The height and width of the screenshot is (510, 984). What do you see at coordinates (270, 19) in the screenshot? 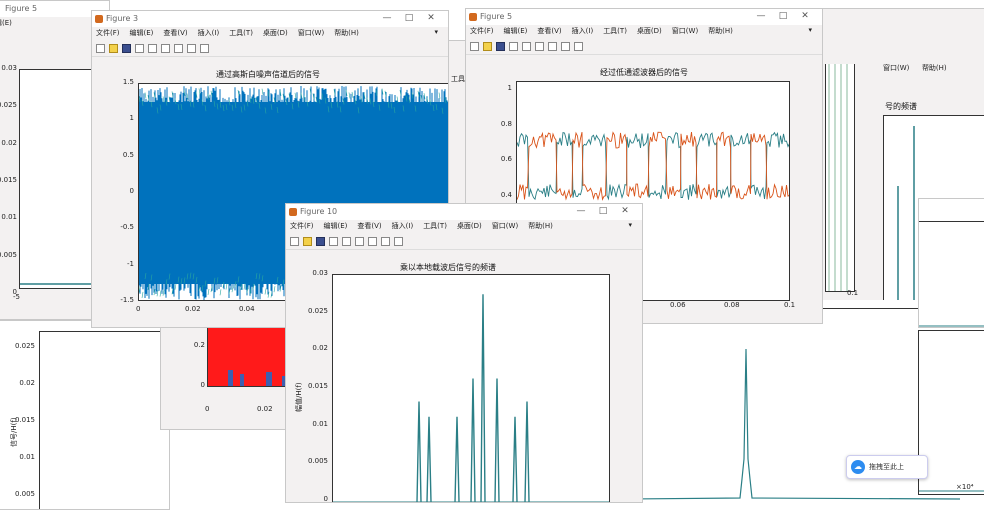
I see `window-titlebar: Figure 3 — □ ✕` at bounding box center [270, 19].